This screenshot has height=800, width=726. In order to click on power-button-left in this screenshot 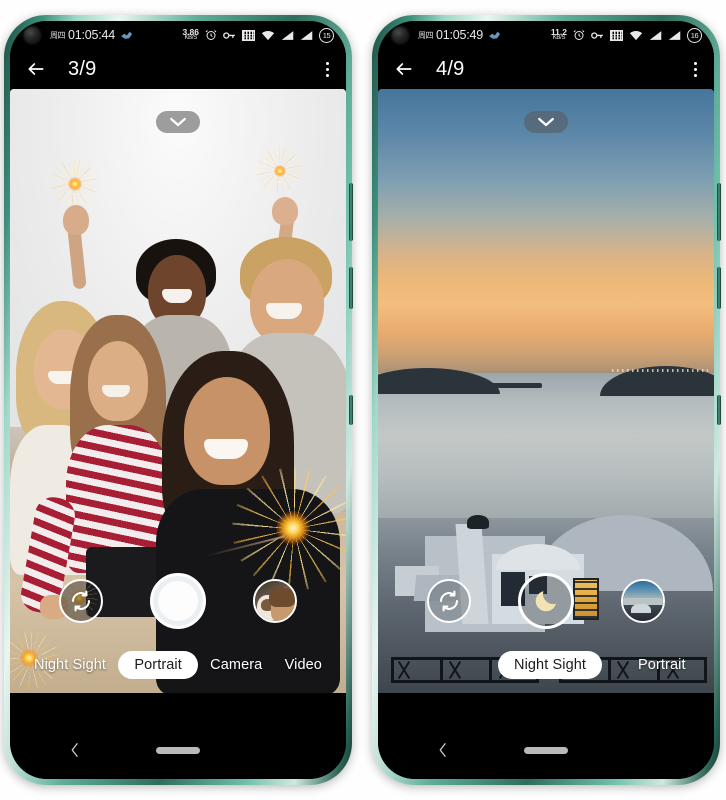, I will do `click(351, 288)`.